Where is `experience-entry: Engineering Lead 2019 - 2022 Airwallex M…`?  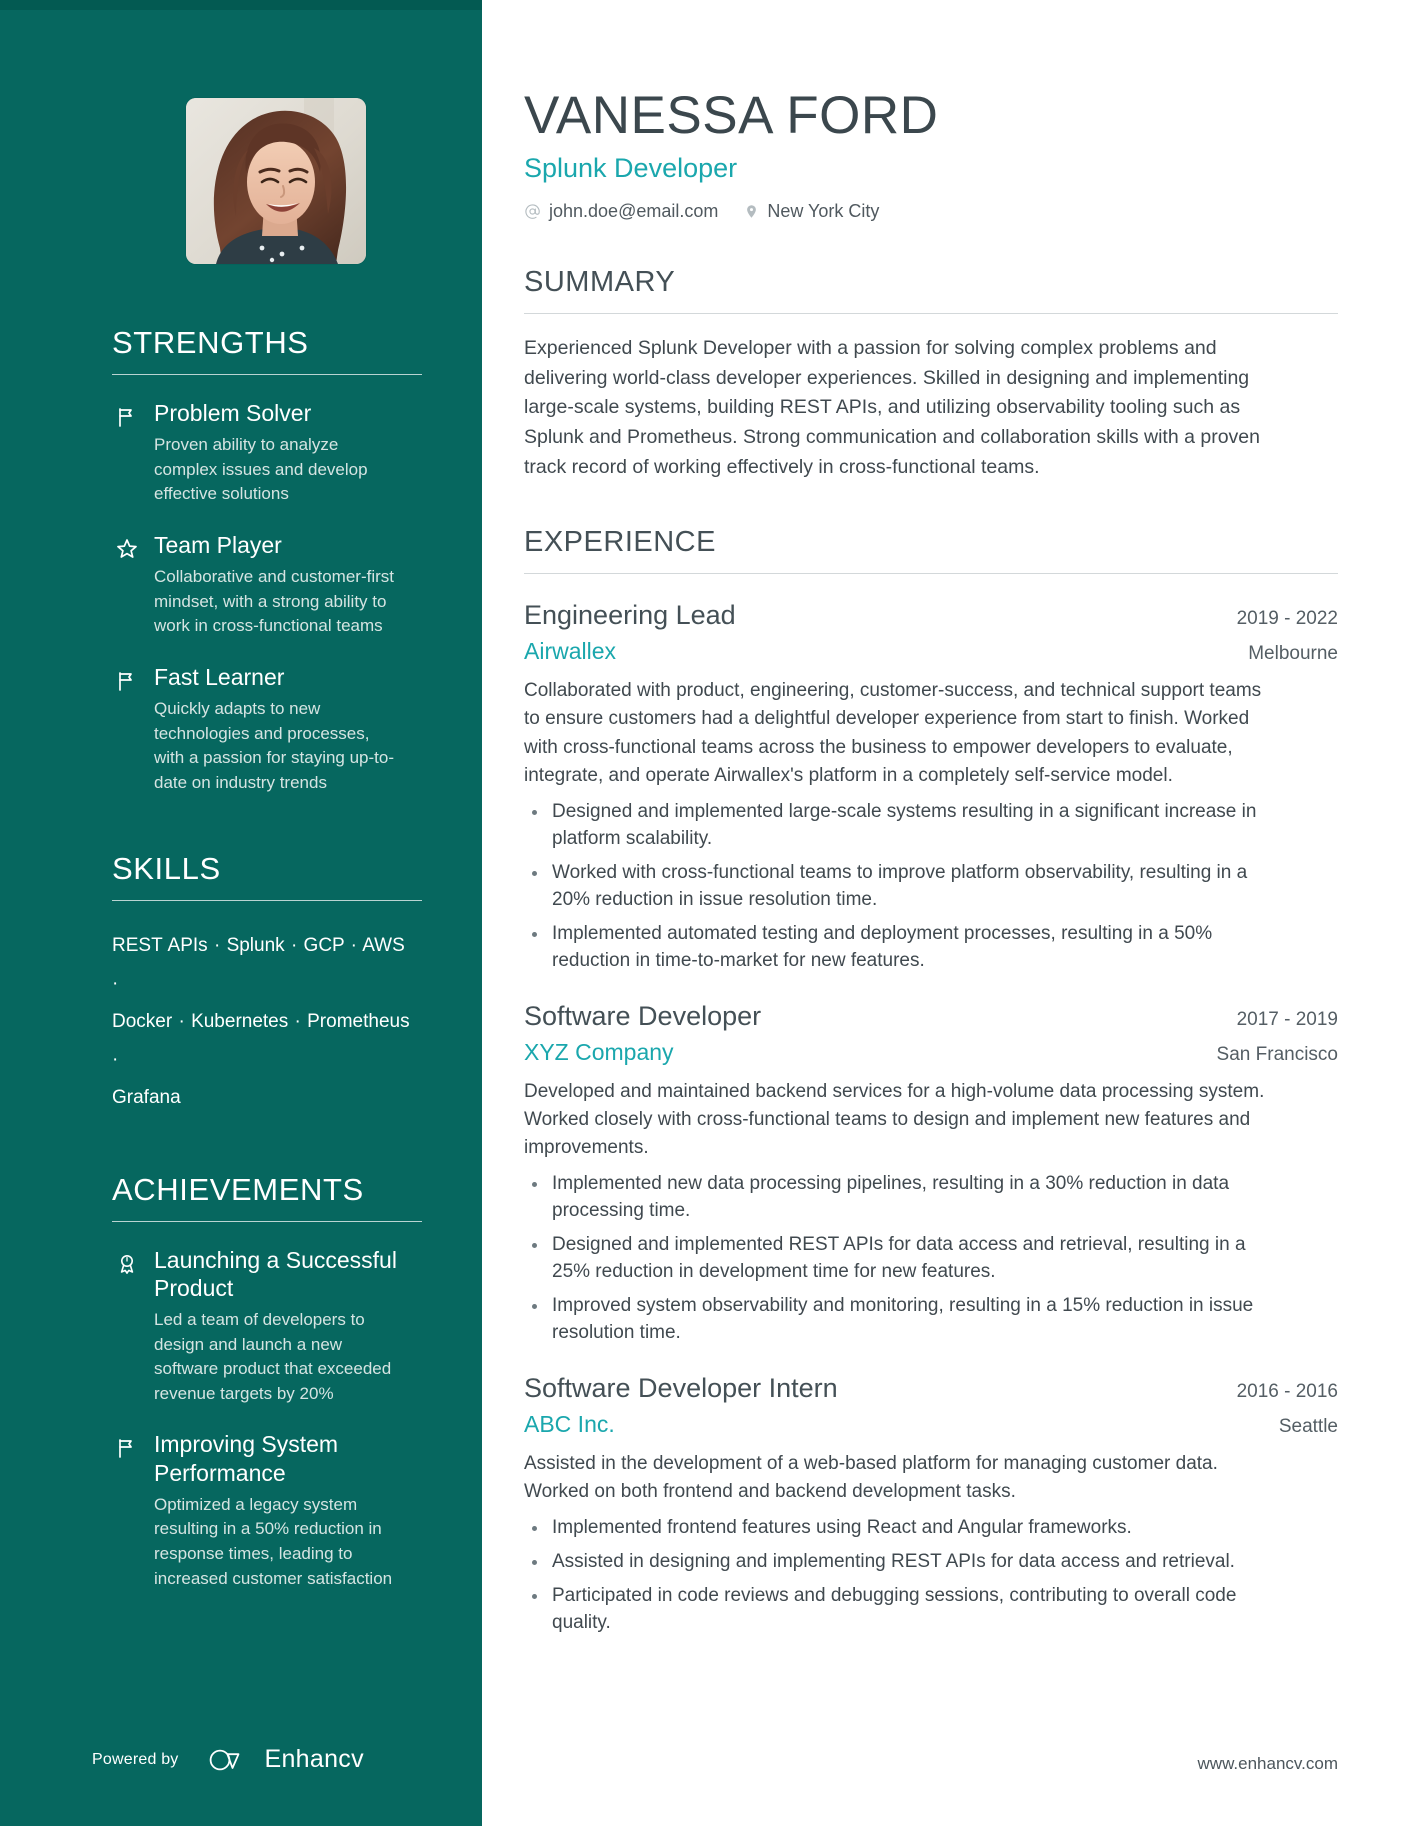
experience-entry: Engineering Lead 2019 - 2022 Airwallex M… is located at coordinates (931, 787).